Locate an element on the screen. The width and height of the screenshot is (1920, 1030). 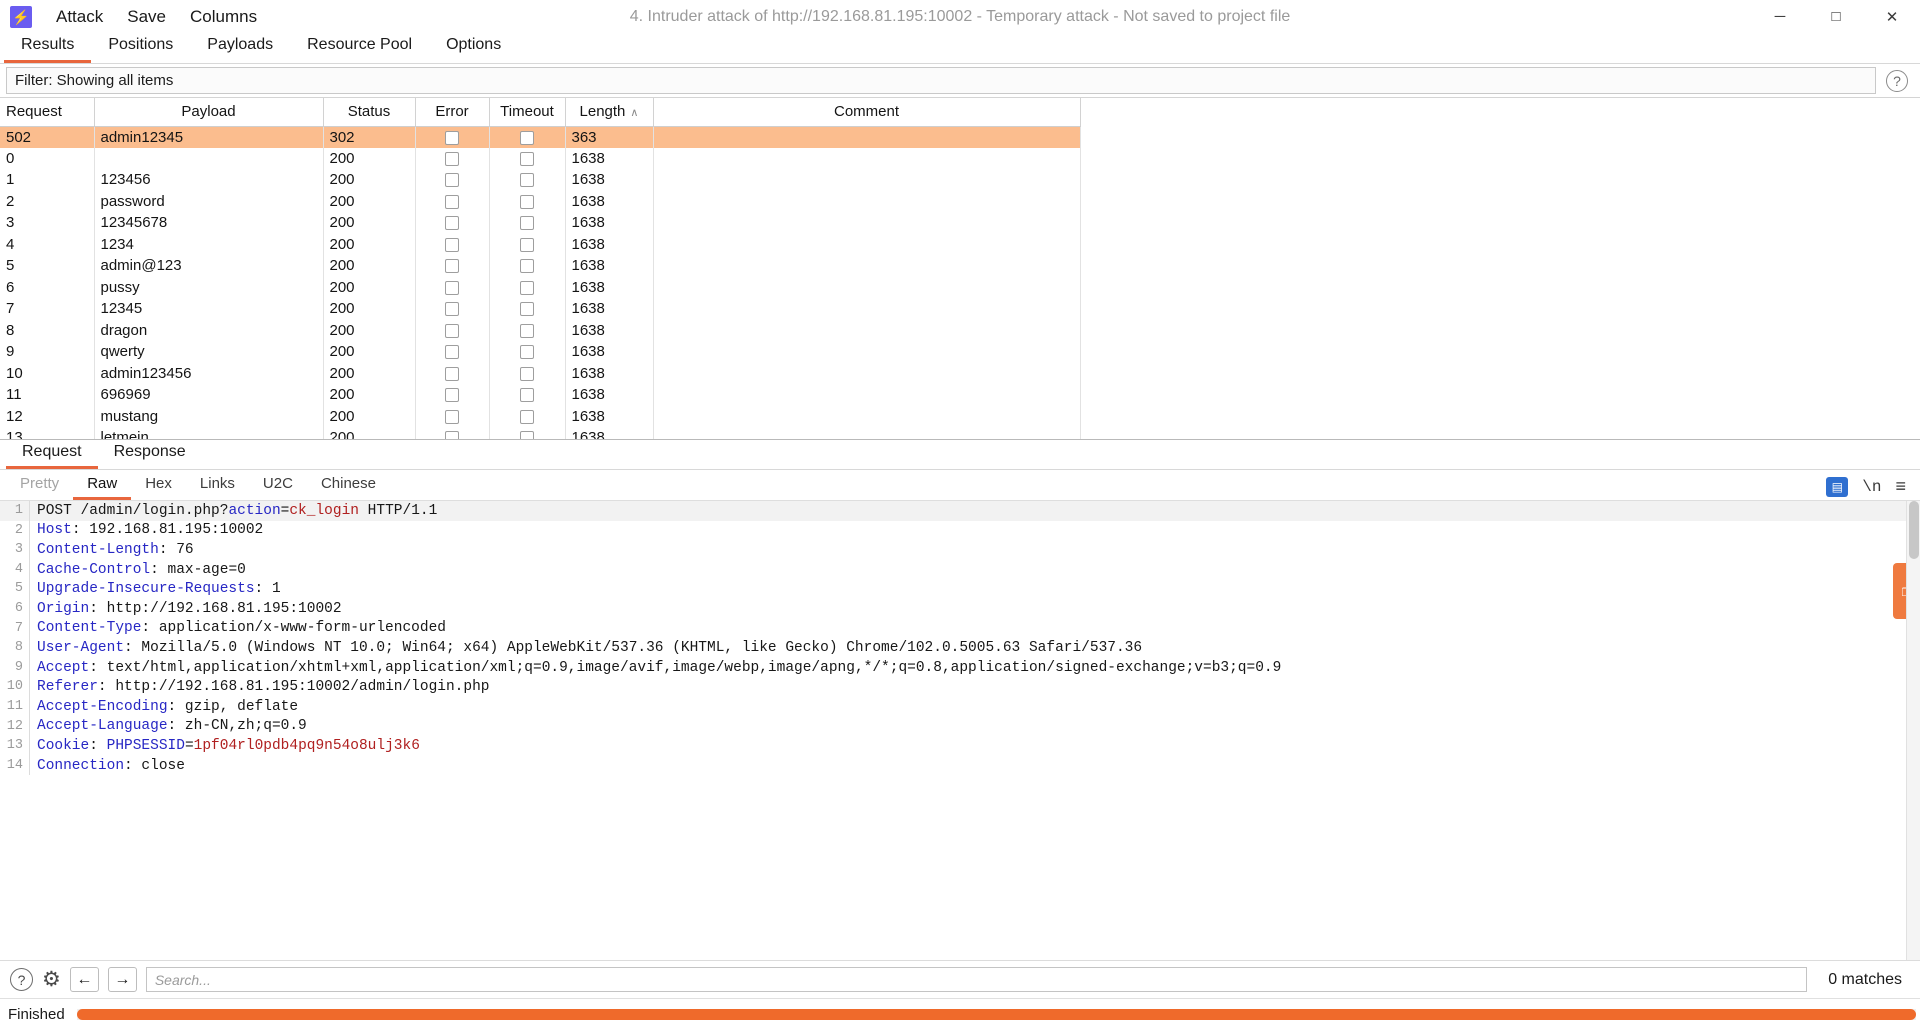
view-tab-raw: Raw is located at coordinates (102, 486).